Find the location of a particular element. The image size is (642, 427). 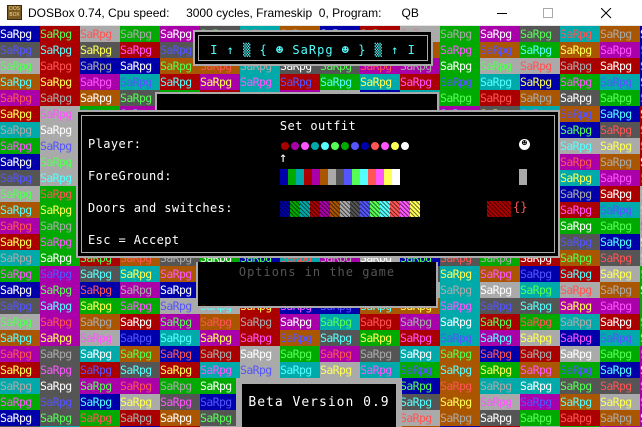

foreground-preview is located at coordinates (523, 177).